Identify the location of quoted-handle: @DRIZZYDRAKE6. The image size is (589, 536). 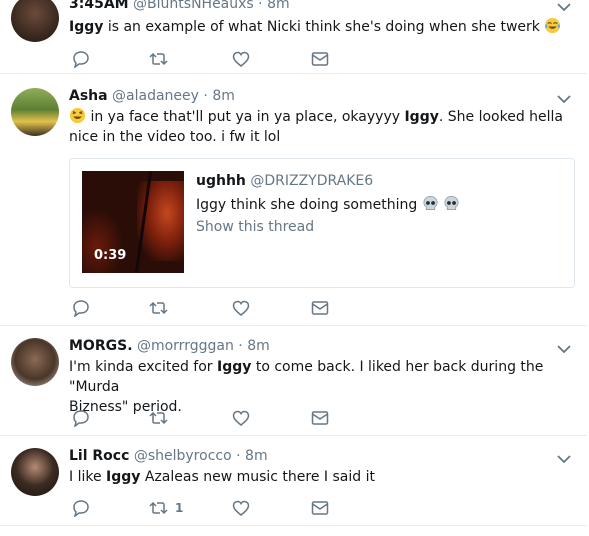
(312, 181).